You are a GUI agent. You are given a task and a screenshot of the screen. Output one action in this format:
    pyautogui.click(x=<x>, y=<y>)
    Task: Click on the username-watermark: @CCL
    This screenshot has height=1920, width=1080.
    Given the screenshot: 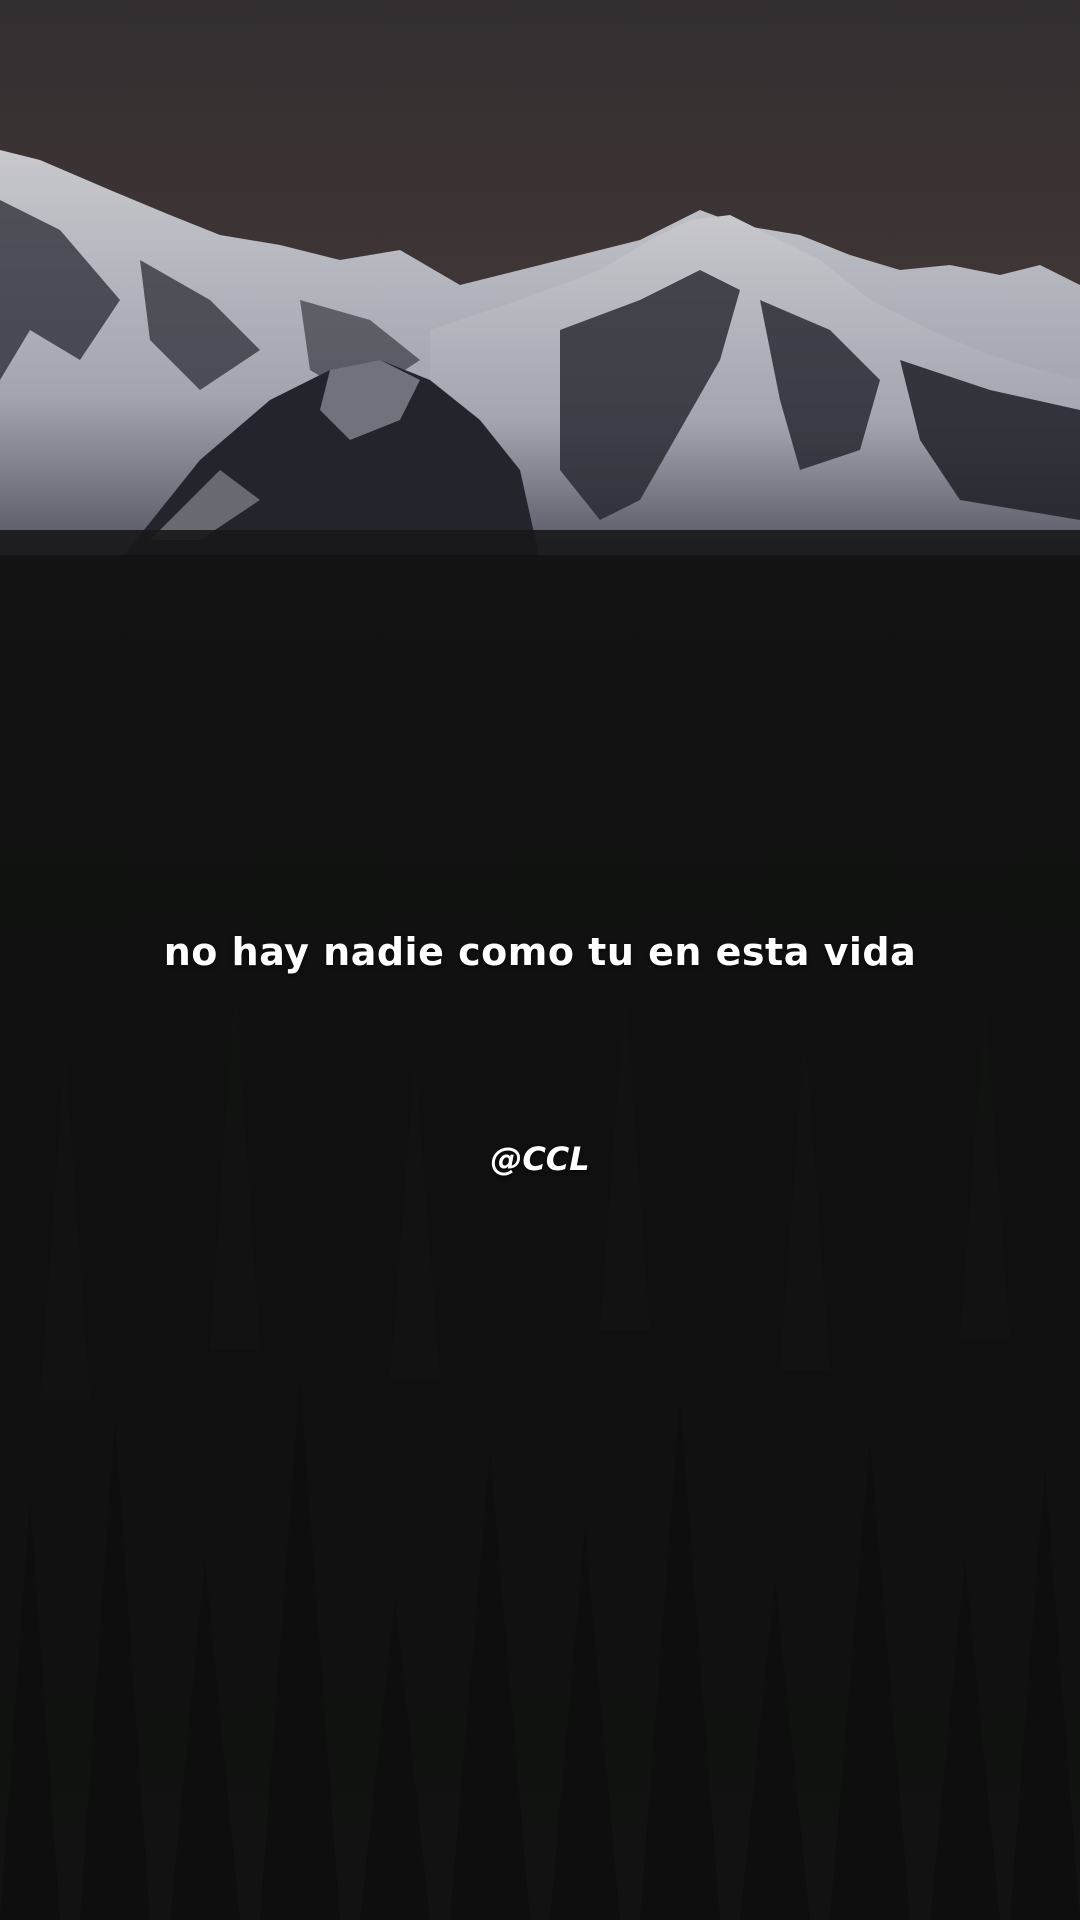 What is the action you would take?
    pyautogui.click(x=540, y=1159)
    